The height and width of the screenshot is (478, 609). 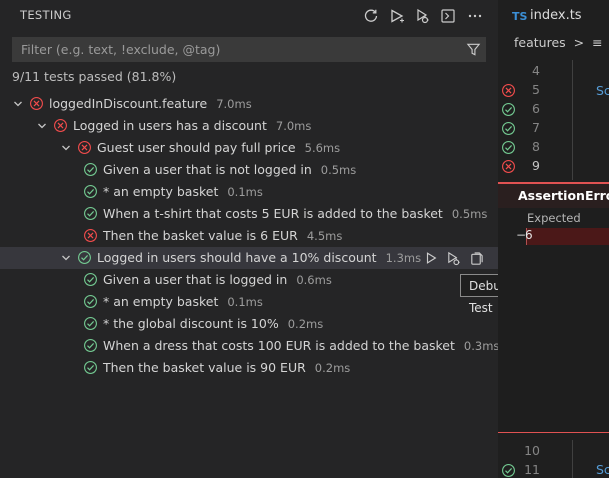 I want to click on debug-all-tests-button, so click(x=422, y=16).